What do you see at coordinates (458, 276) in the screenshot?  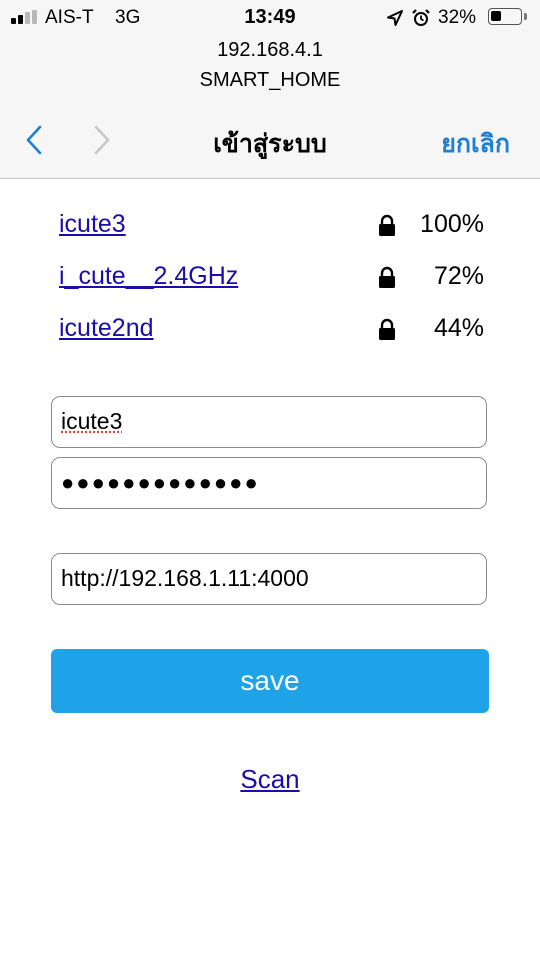 I see `network-signal: 72%` at bounding box center [458, 276].